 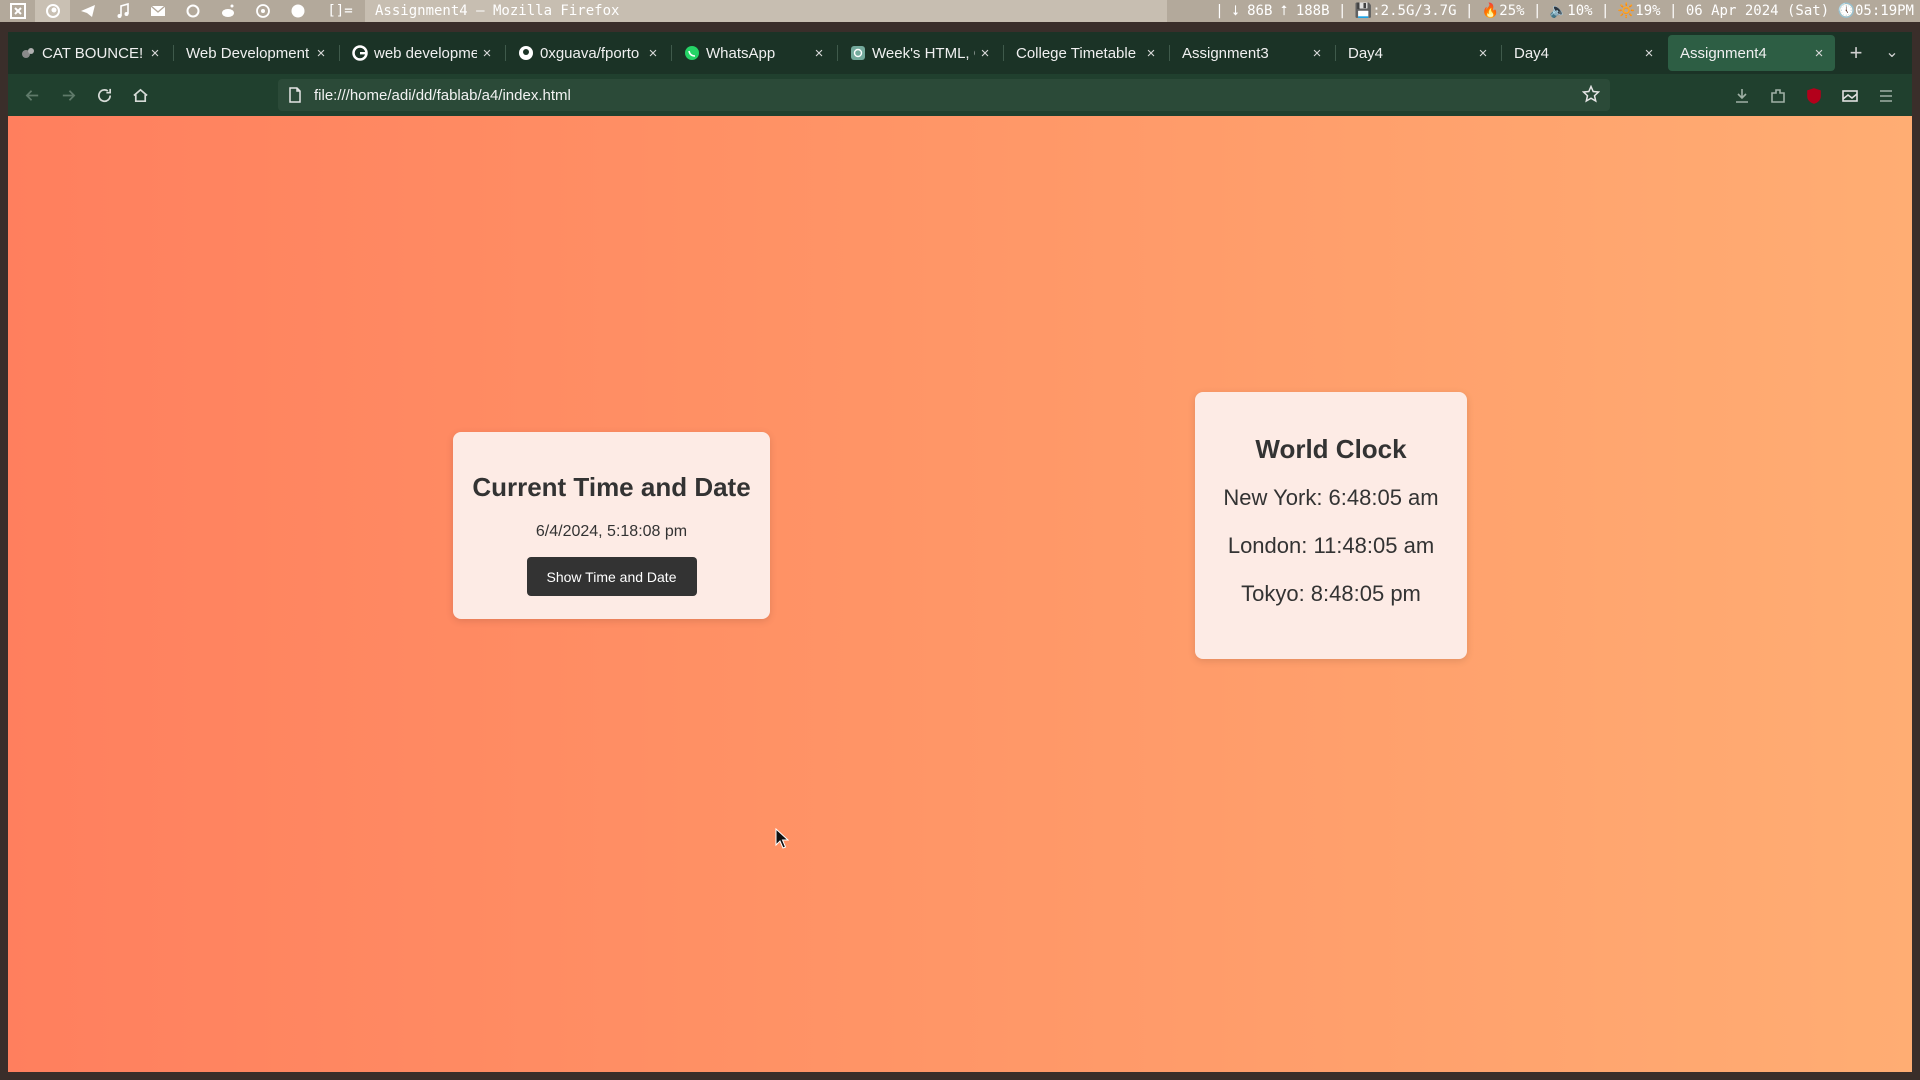 What do you see at coordinates (611, 487) in the screenshot?
I see `current-time-title: Current Time and Date` at bounding box center [611, 487].